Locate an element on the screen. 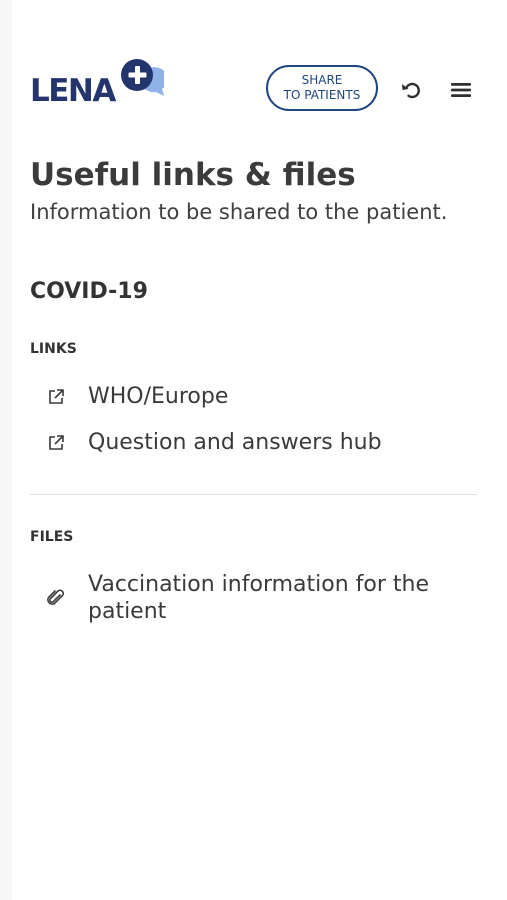 The image size is (507, 900). lena-logo: LENA is located at coordinates (97, 83).